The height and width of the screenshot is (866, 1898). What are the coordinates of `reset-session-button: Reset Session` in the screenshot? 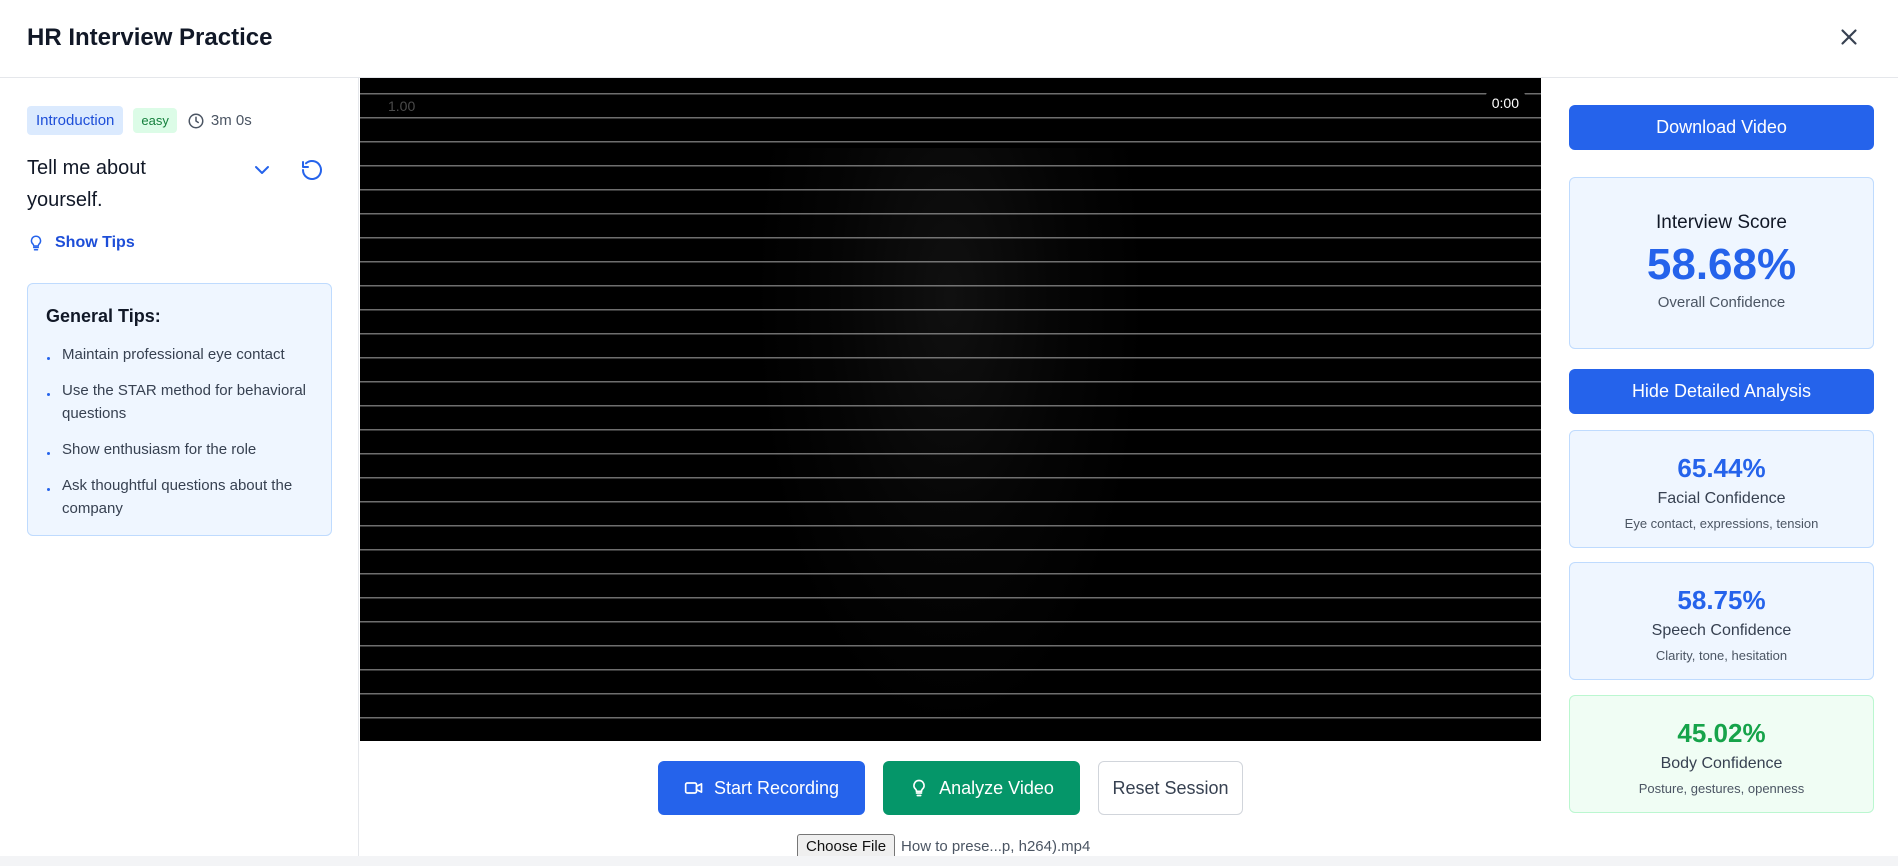 It's located at (1170, 788).